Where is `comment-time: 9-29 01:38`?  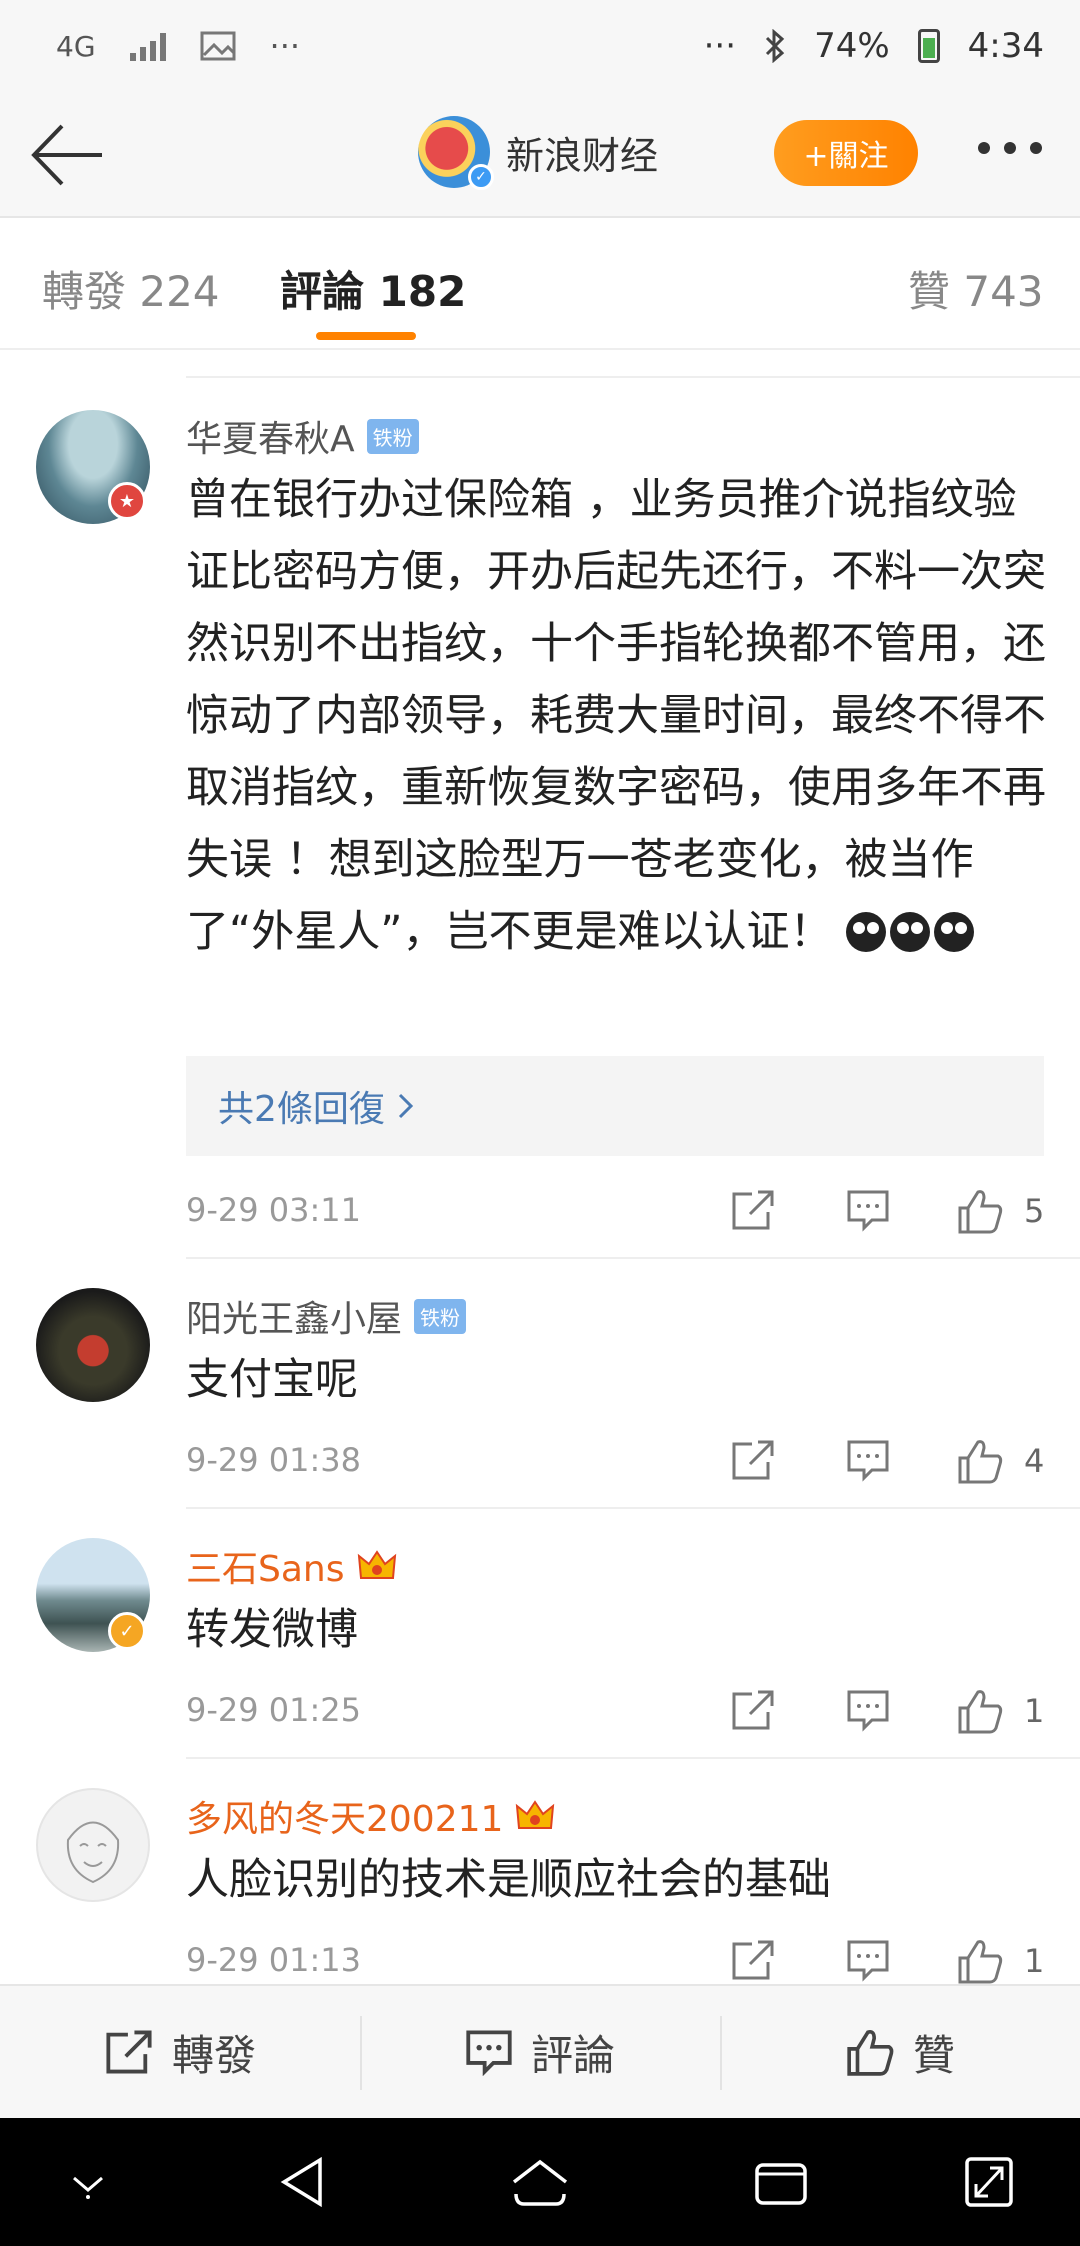
comment-time: 9-29 01:38 is located at coordinates (274, 1460).